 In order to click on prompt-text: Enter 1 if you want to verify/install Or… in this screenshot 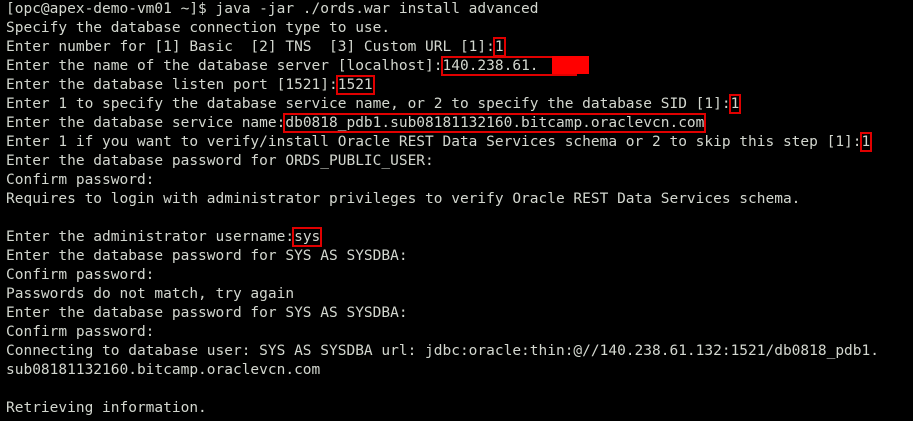, I will do `click(434, 142)`.